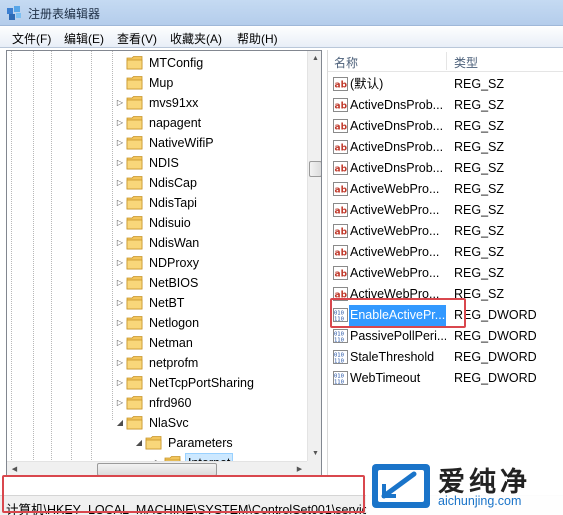 This screenshot has width=563, height=515. What do you see at coordinates (315, 169) in the screenshot?
I see `tree-vertical-scroll-thumb` at bounding box center [315, 169].